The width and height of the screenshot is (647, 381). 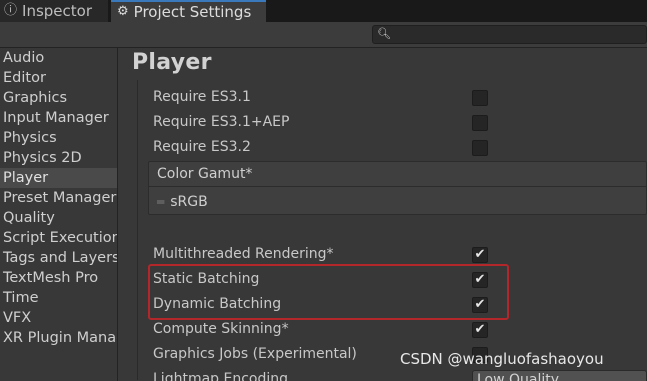 What do you see at coordinates (255, 354) in the screenshot?
I see `graphics-jobs-label: Graphics Jobs (Experimental)` at bounding box center [255, 354].